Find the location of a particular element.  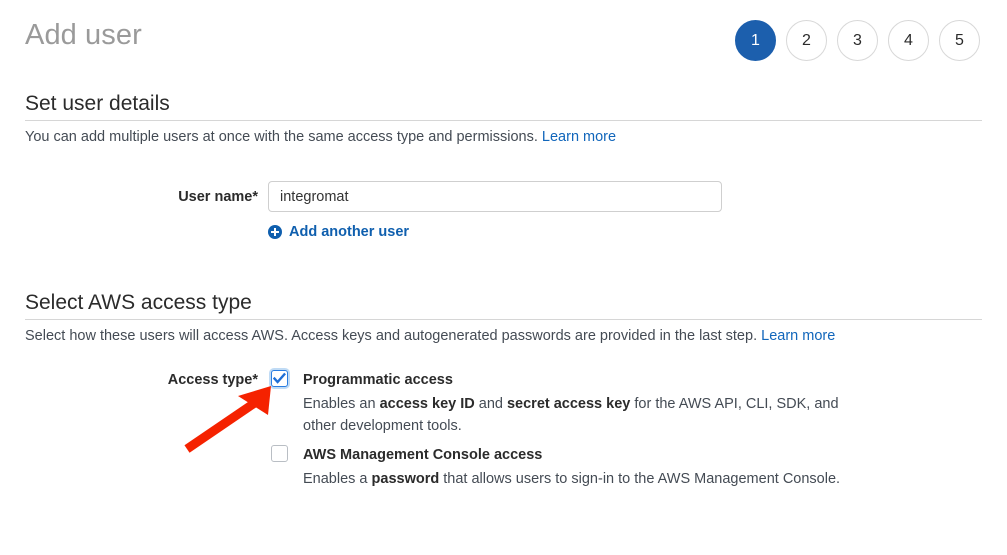

wizard-step-1-label: 1 is located at coordinates (755, 40).